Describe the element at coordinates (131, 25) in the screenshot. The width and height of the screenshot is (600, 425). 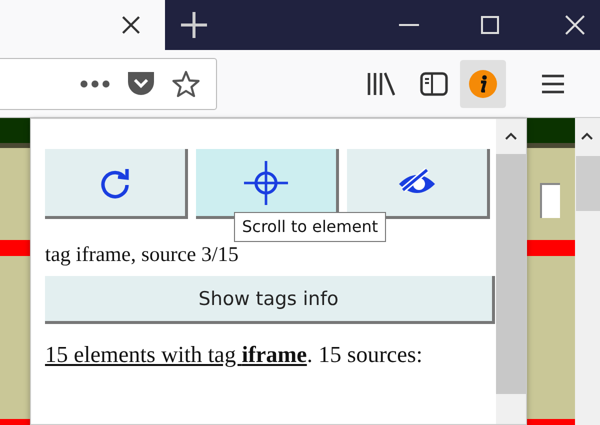
I see `close-tab-icon` at that location.